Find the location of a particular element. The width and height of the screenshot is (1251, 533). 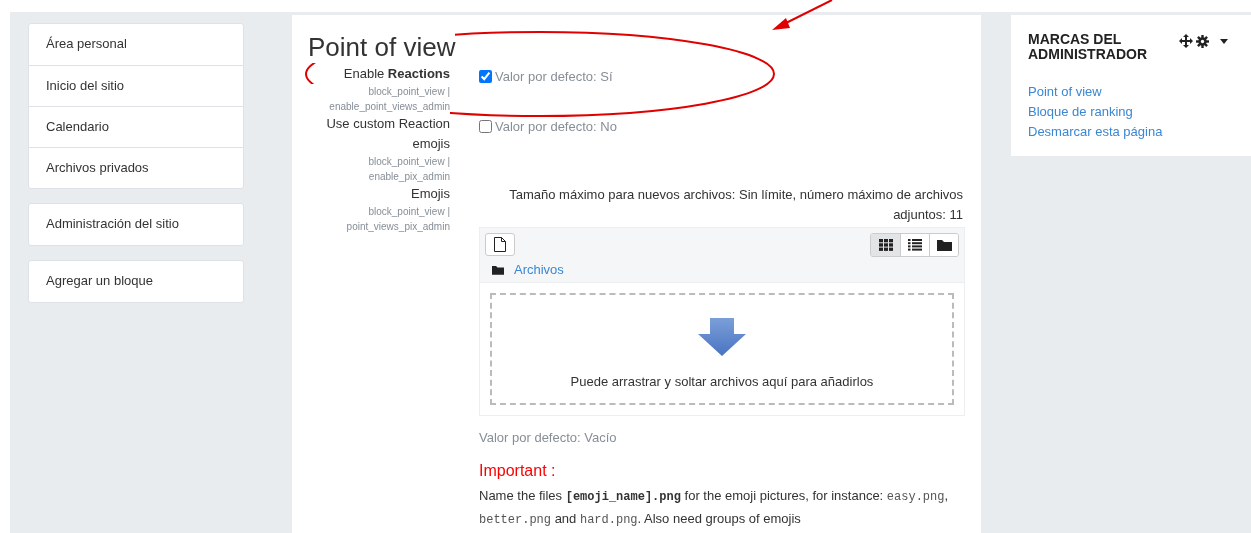

default-value-text: Valor por defecto: Vacío is located at coordinates (548, 438).